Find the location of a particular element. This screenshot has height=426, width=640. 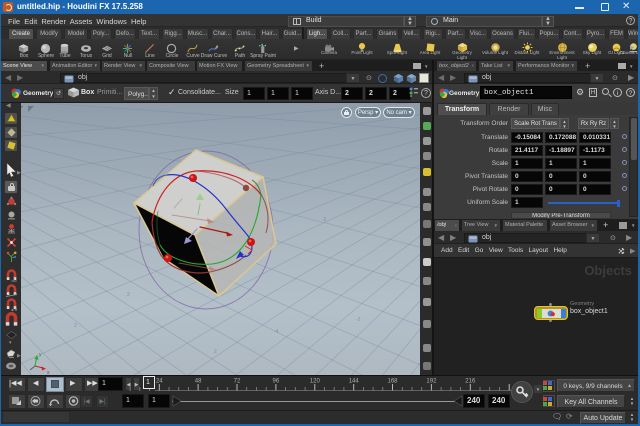

svg-text: -4 is located at coordinates (276, 332).